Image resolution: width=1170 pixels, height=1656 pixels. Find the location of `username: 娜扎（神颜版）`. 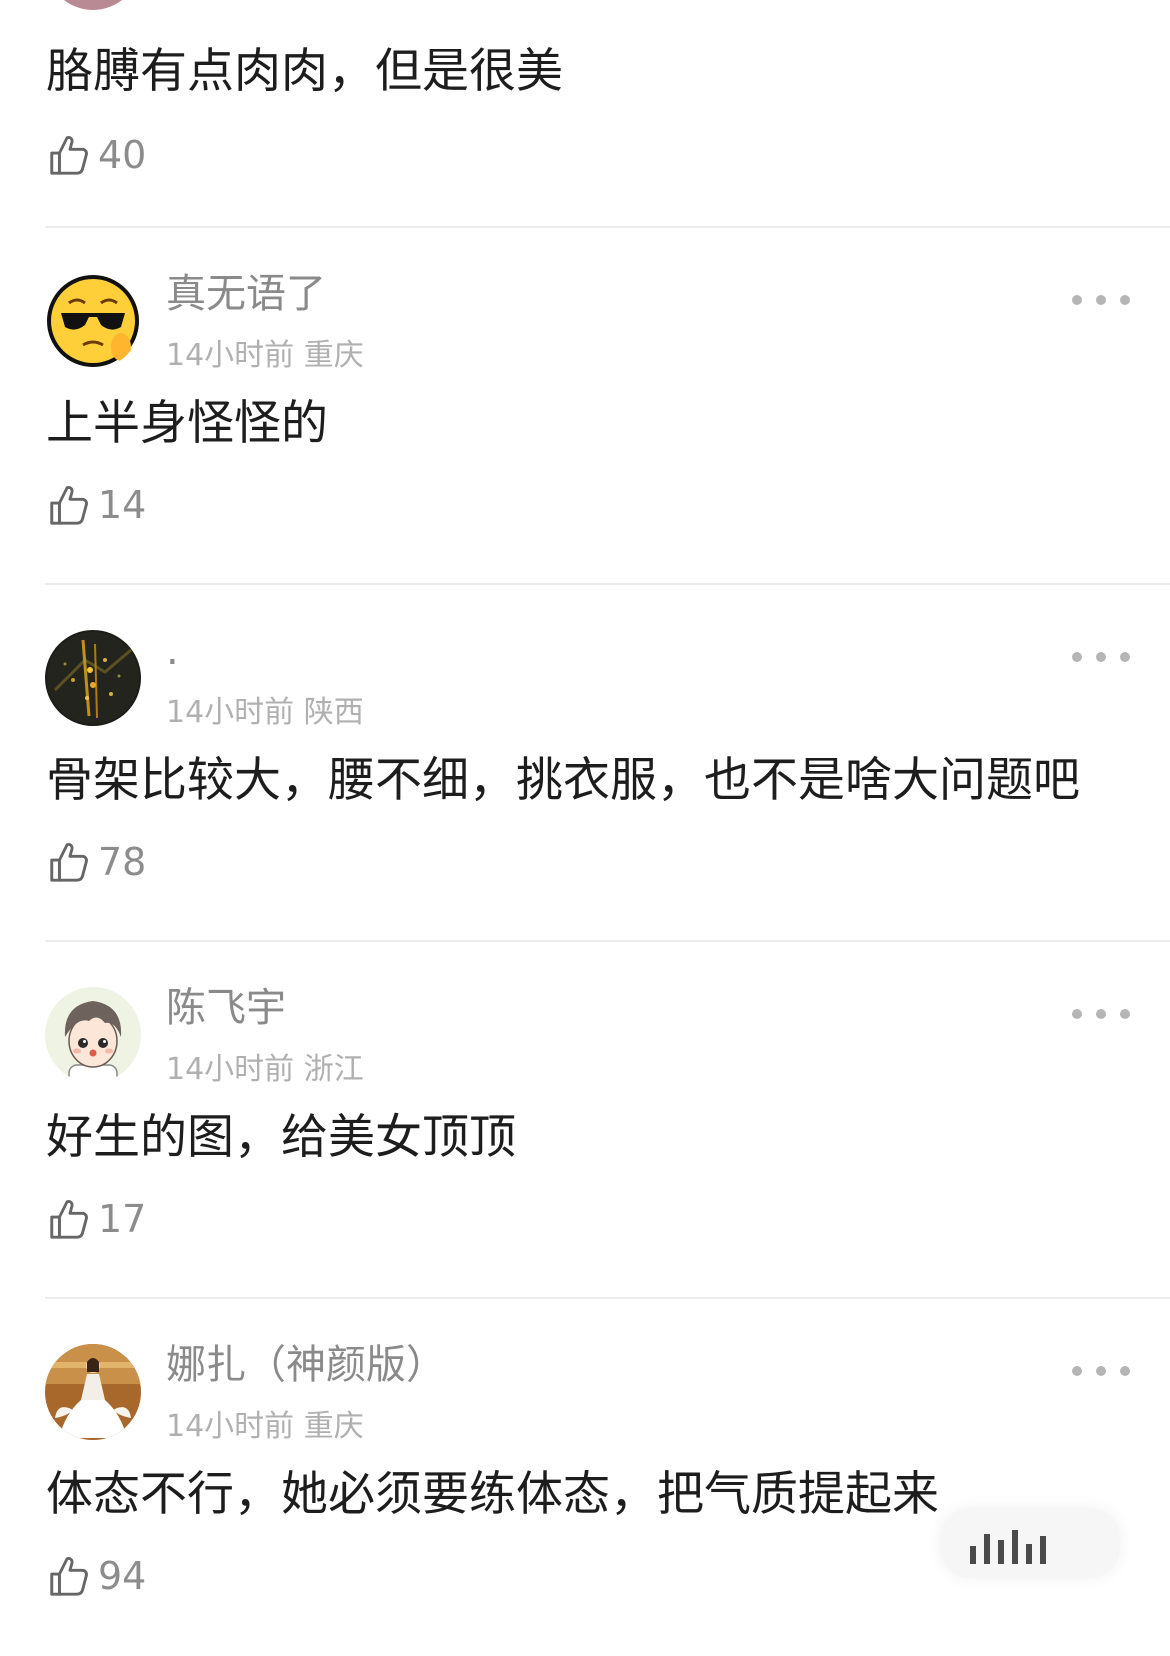

username: 娜扎（神颜版） is located at coordinates (306, 1365).